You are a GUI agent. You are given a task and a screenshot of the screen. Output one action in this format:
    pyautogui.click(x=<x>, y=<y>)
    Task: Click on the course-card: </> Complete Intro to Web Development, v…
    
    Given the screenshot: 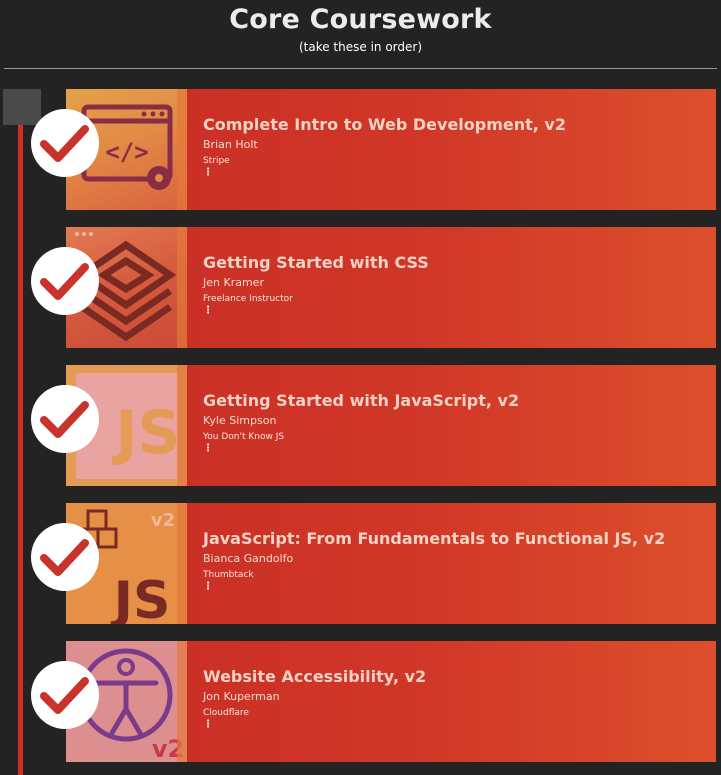 What is the action you would take?
    pyautogui.click(x=391, y=149)
    